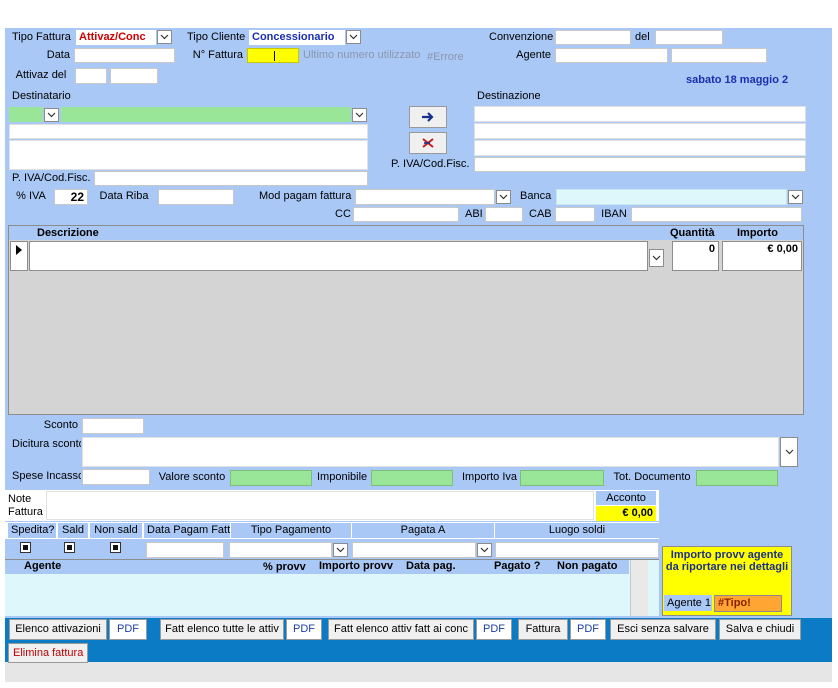 This screenshot has width=838, height=688. What do you see at coordinates (543, 629) in the screenshot?
I see `fattura-button: Fattura` at bounding box center [543, 629].